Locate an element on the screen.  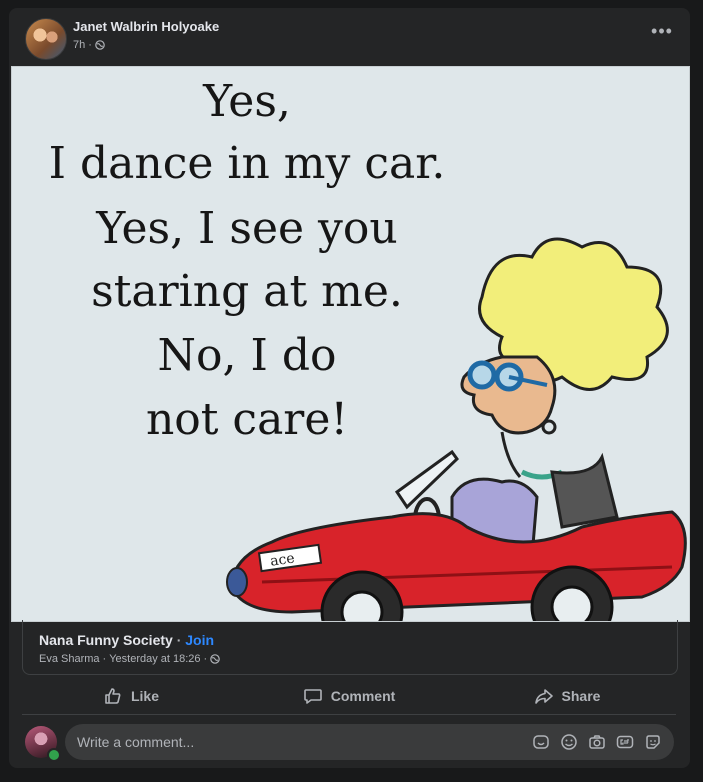
like-button: Like is located at coordinates (131, 696).